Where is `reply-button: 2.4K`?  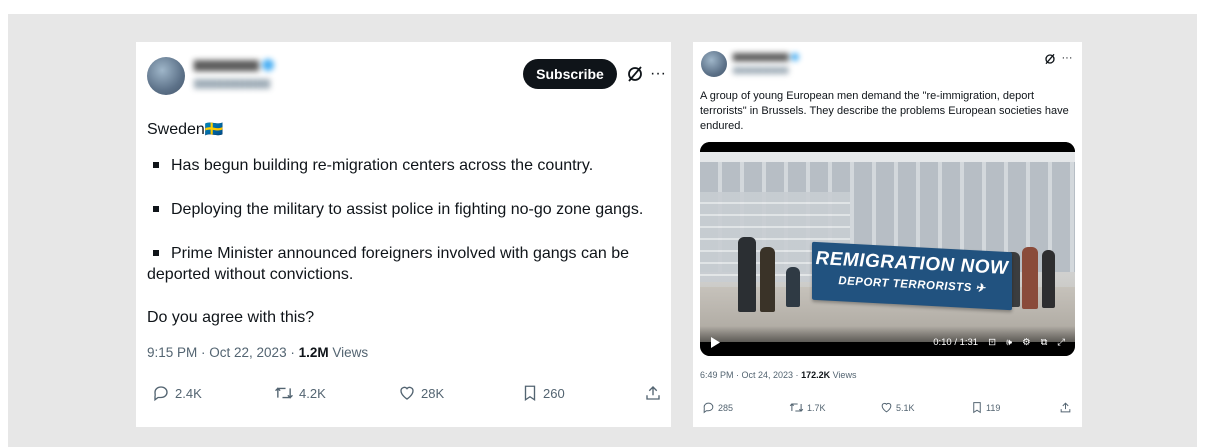 reply-button: 2.4K is located at coordinates (177, 393).